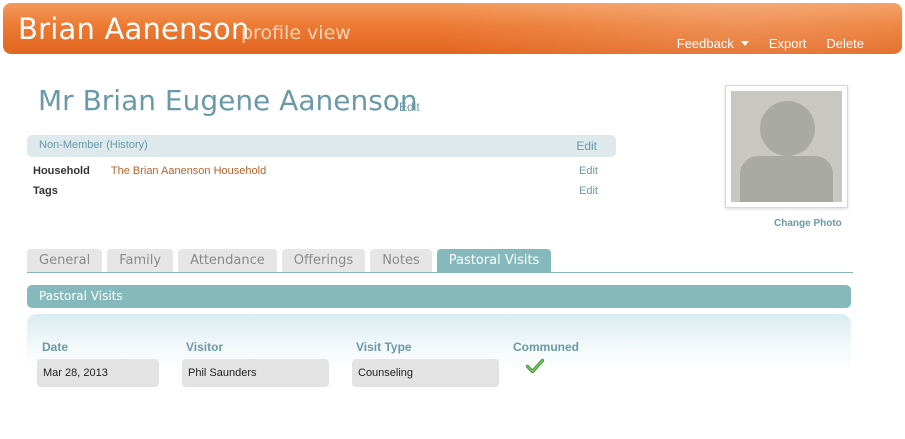 The image size is (905, 439). What do you see at coordinates (134, 29) in the screenshot?
I see `profile-name-heading: Brian Aanenson` at bounding box center [134, 29].